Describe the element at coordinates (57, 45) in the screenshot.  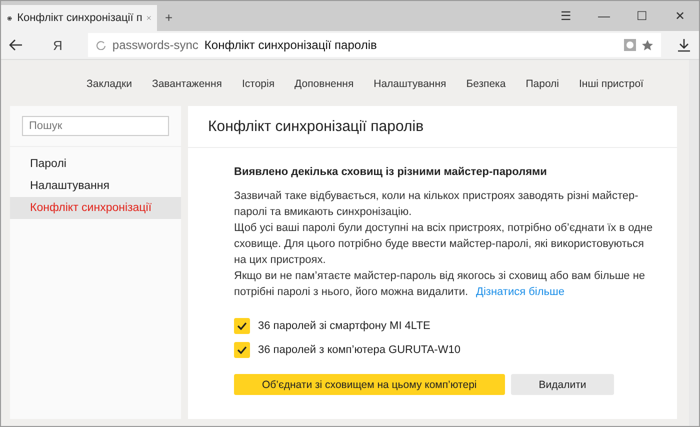
I see `browser-logo: Я` at that location.